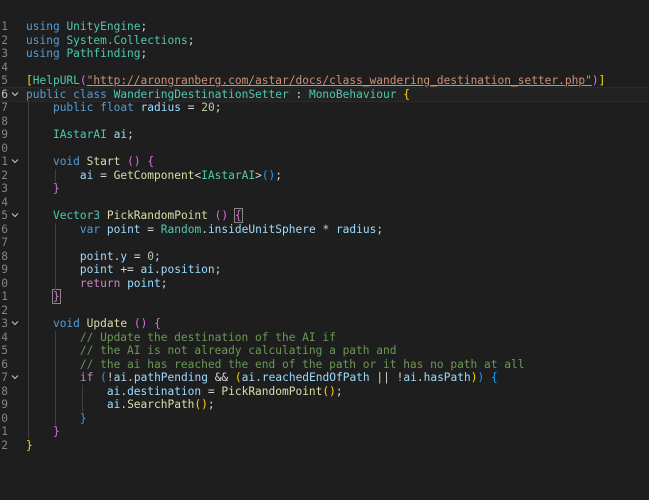 The width and height of the screenshot is (649, 500). Describe the element at coordinates (4, 404) in the screenshot. I see `line-number: 9` at that location.